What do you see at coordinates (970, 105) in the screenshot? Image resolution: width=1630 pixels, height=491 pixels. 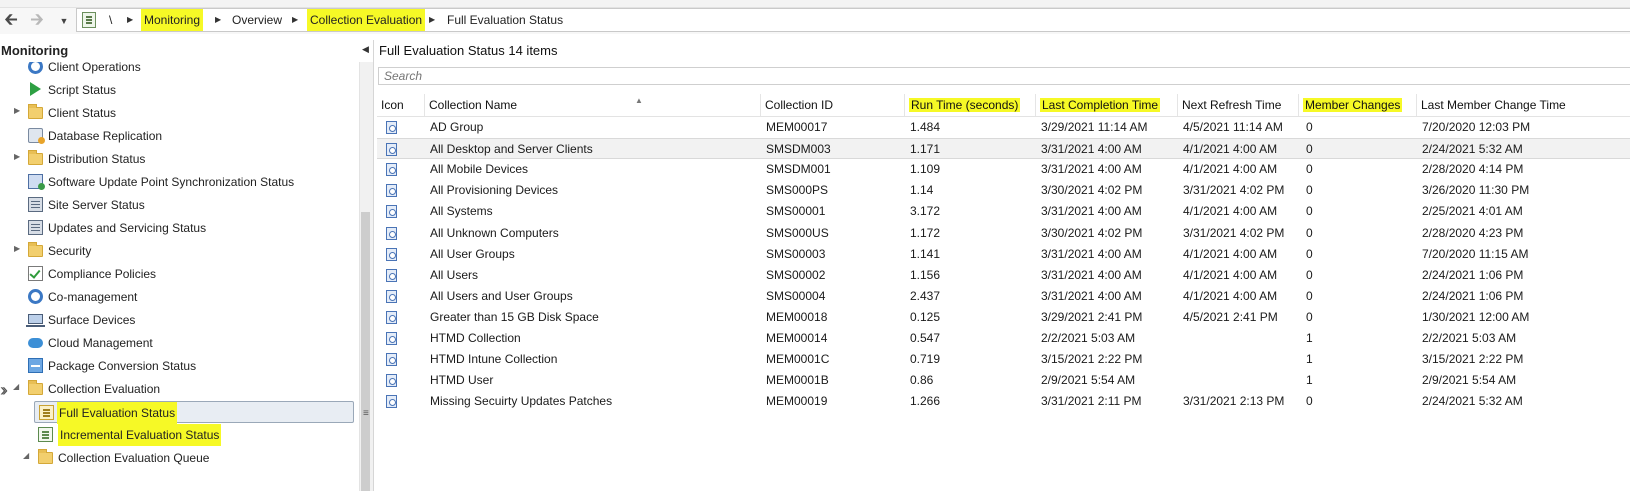 I see `column-header-run-time: Run Time (seconds)` at bounding box center [970, 105].